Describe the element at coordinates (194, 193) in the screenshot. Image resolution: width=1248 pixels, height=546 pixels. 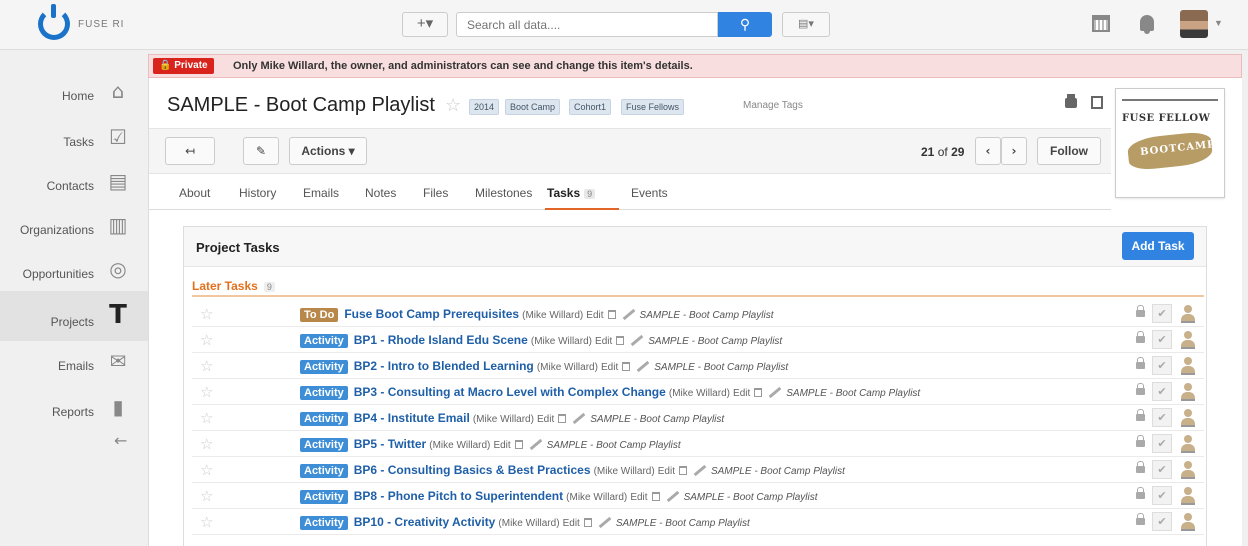
I see `tab-about: About` at that location.